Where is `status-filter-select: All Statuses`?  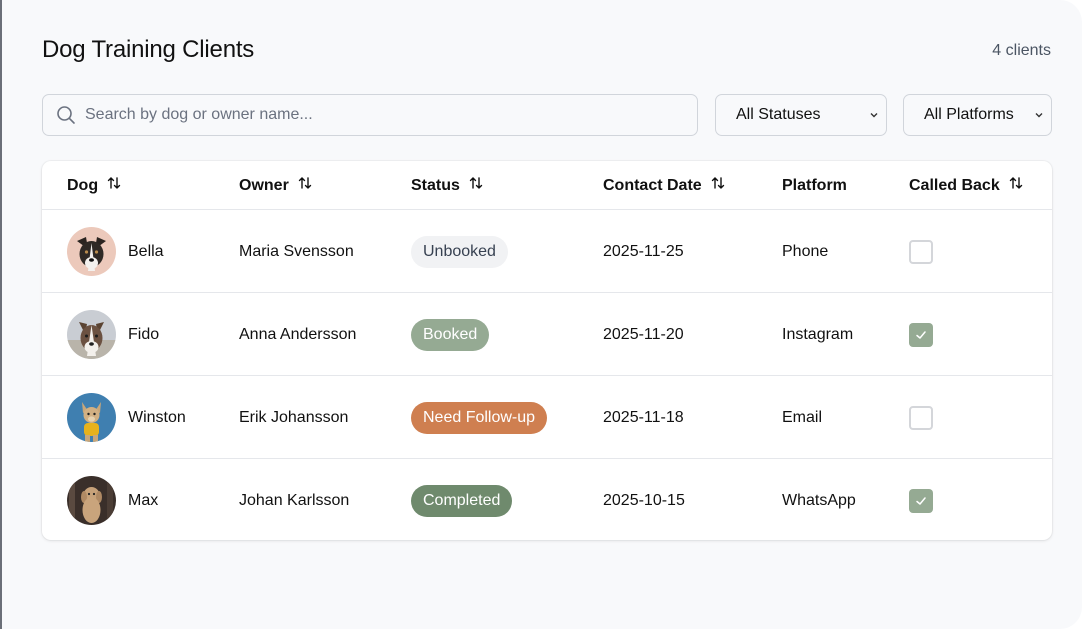 status-filter-select: All Statuses is located at coordinates (801, 115).